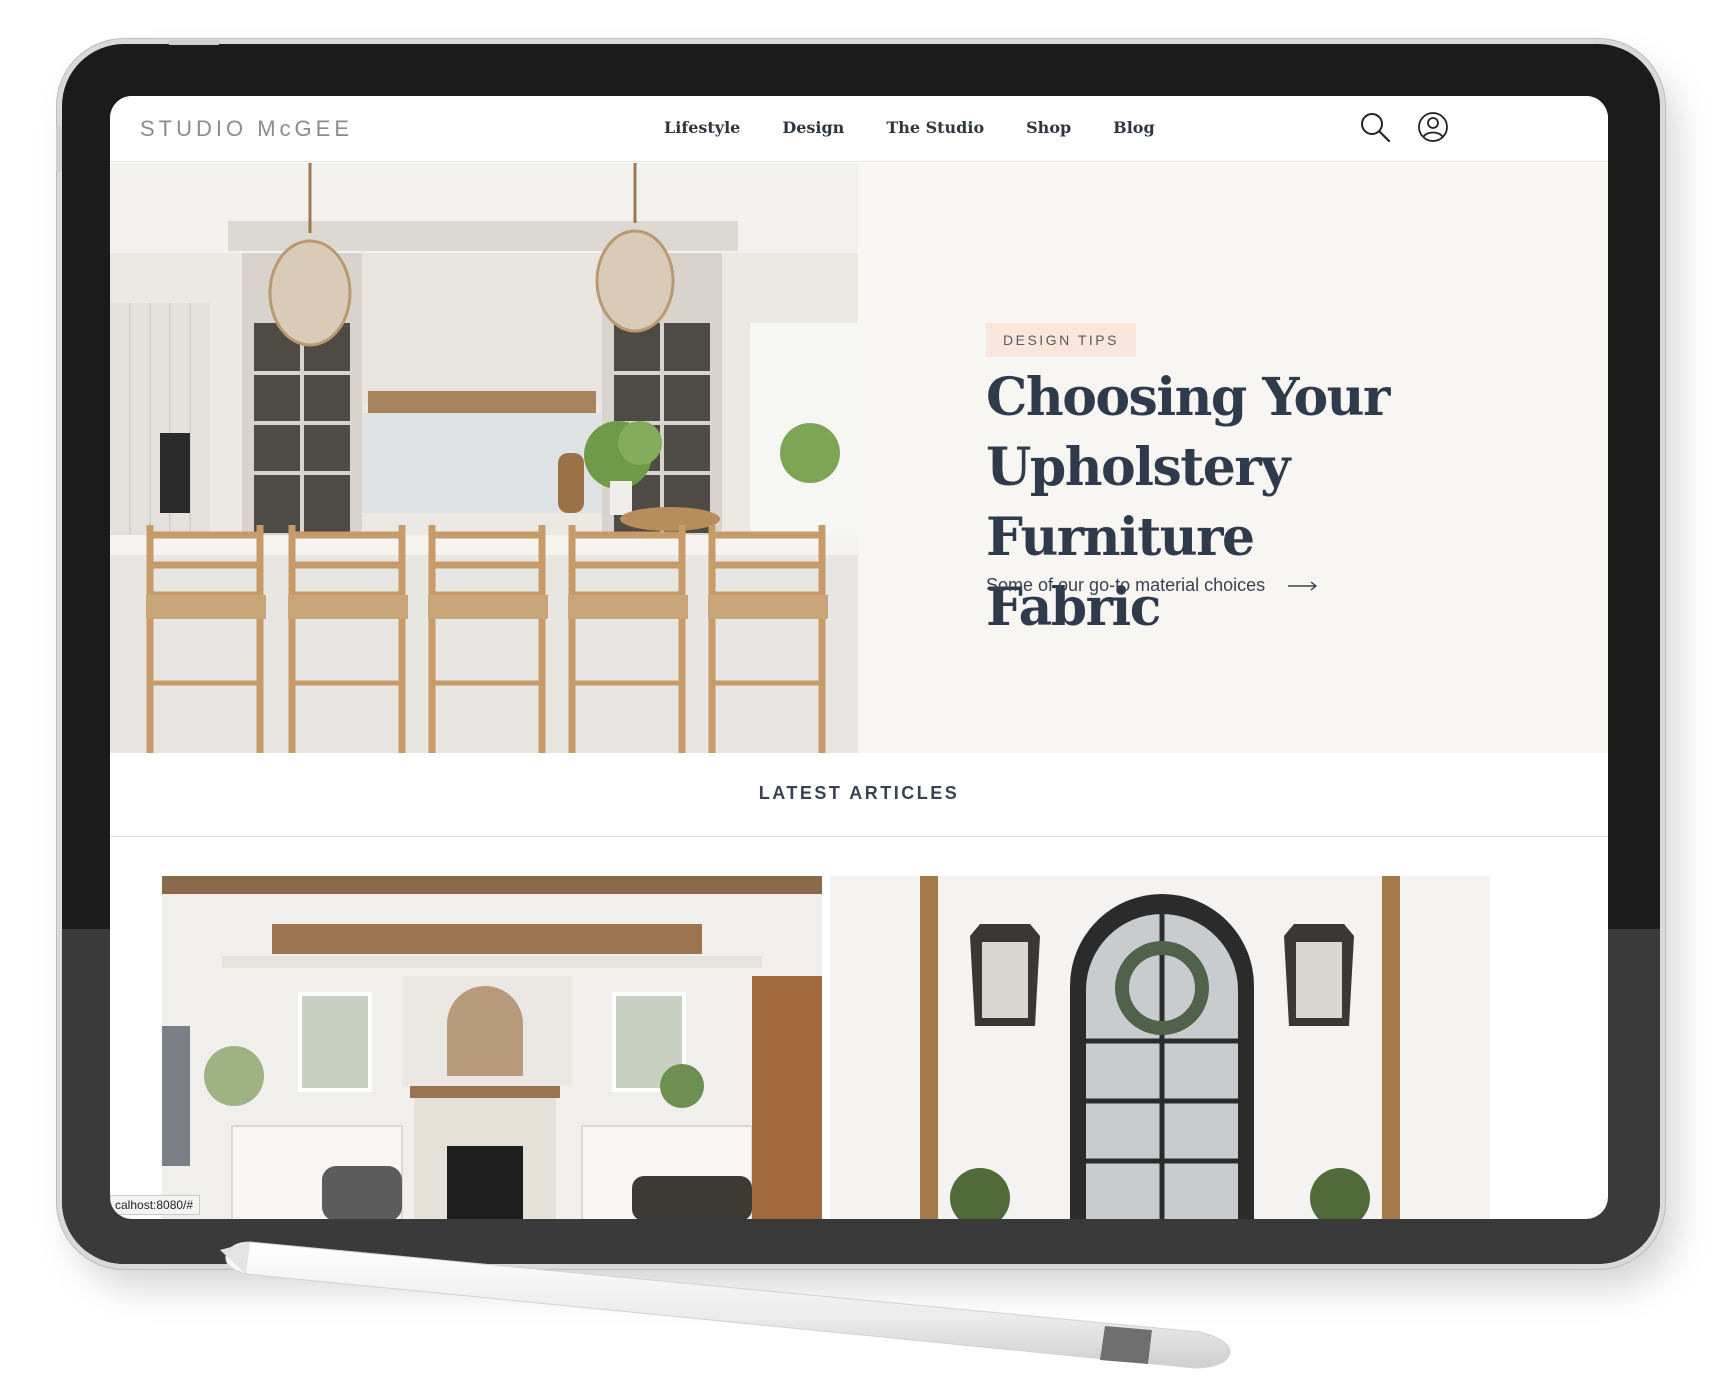  I want to click on hero-subtitle-link: Some of our go-to material choices, so click(1152, 585).